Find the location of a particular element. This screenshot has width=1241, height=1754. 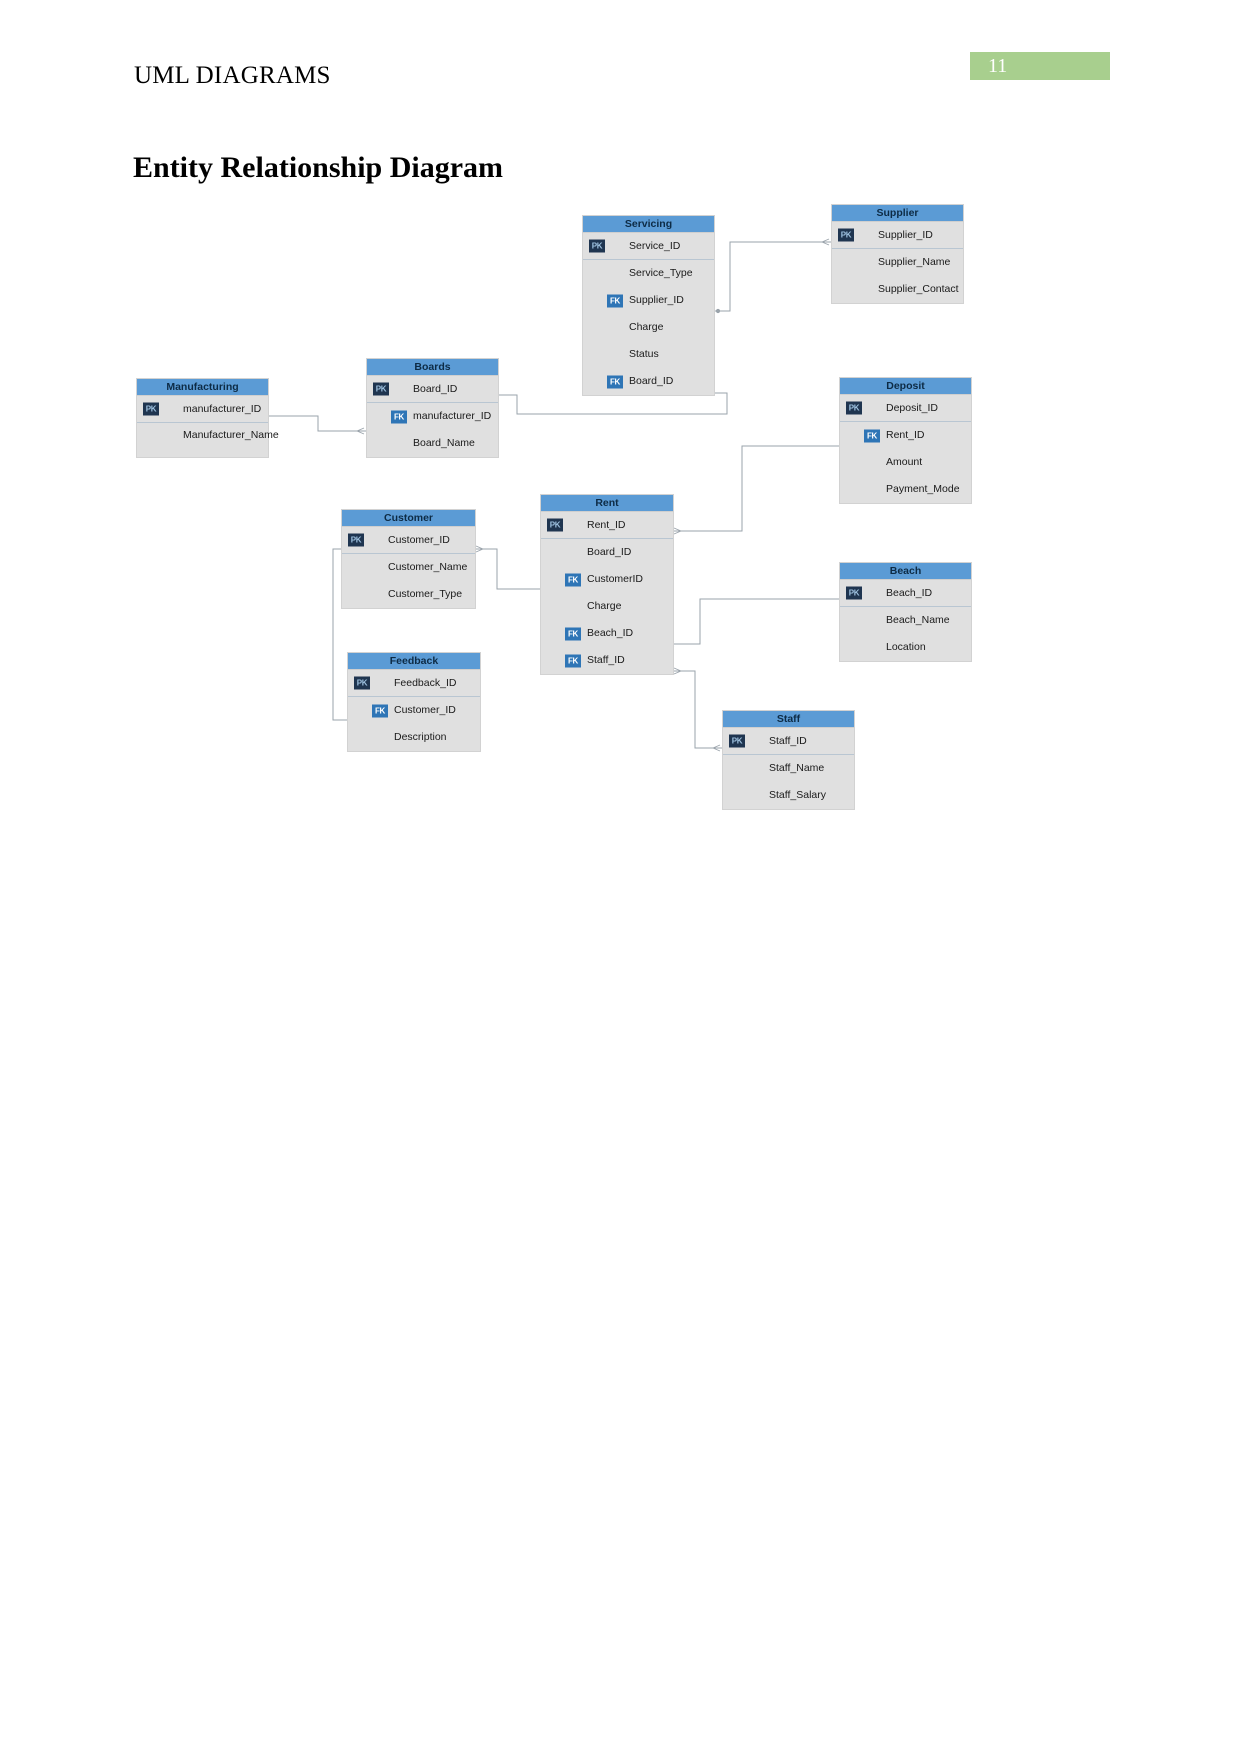

attribute-label: Location is located at coordinates (906, 647).